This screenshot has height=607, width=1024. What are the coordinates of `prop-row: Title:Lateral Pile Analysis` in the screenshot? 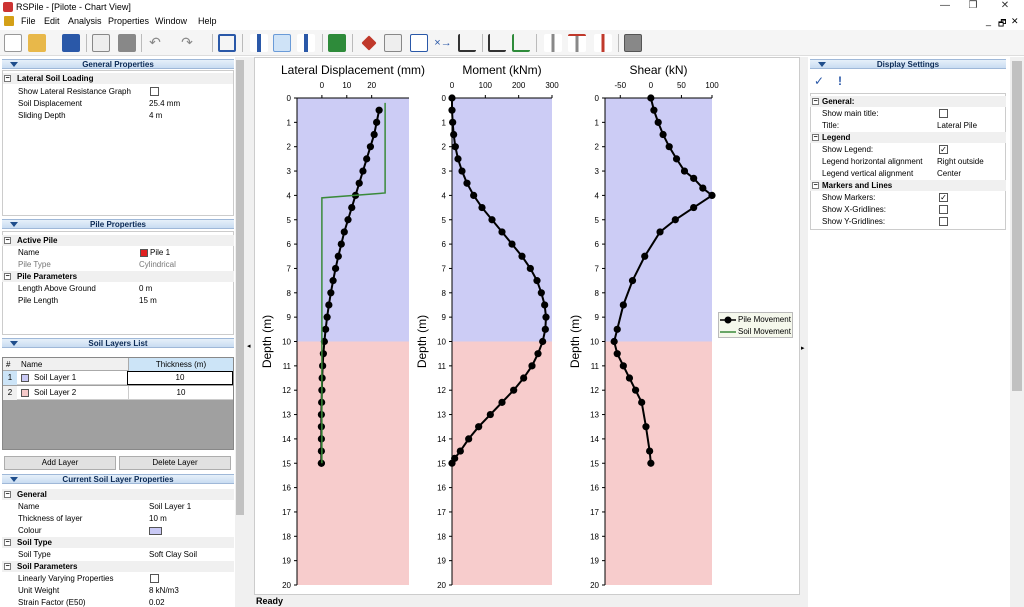 It's located at (908, 131).